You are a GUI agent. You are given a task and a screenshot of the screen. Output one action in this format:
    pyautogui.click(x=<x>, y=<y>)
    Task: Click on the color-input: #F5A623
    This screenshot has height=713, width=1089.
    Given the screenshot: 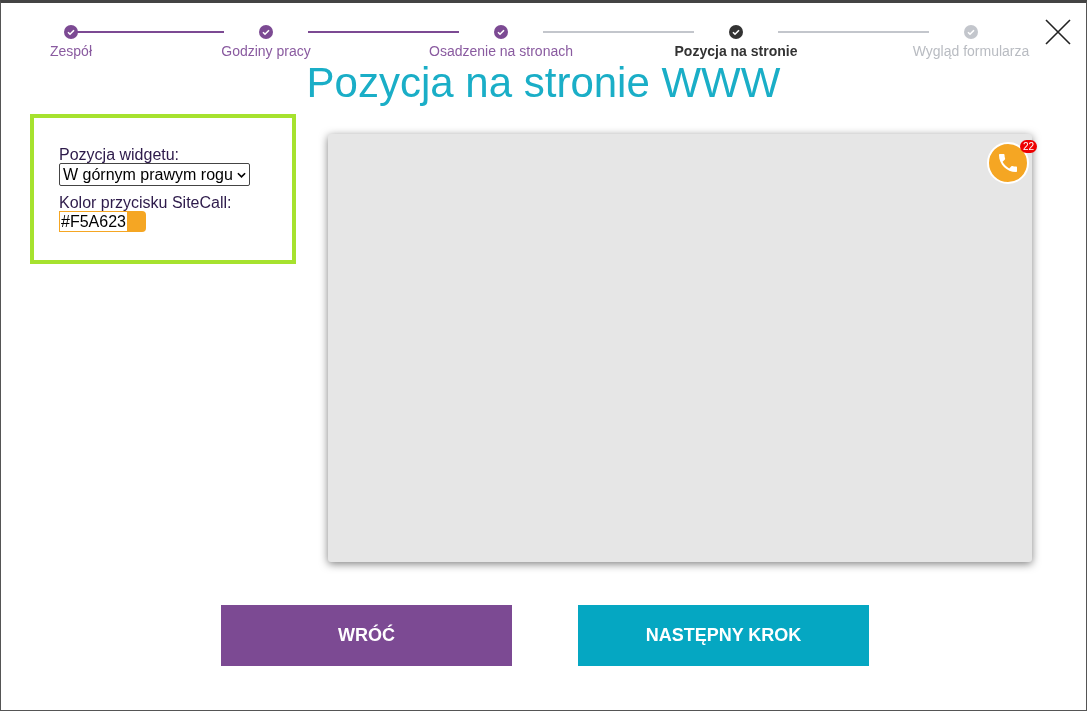 What is the action you would take?
    pyautogui.click(x=93, y=221)
    